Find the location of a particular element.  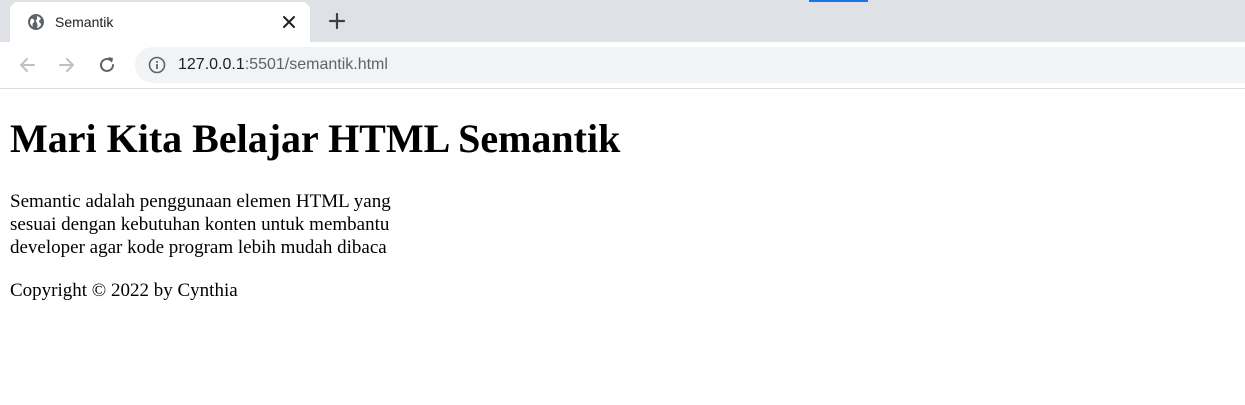

reload-icon is located at coordinates (107, 65).